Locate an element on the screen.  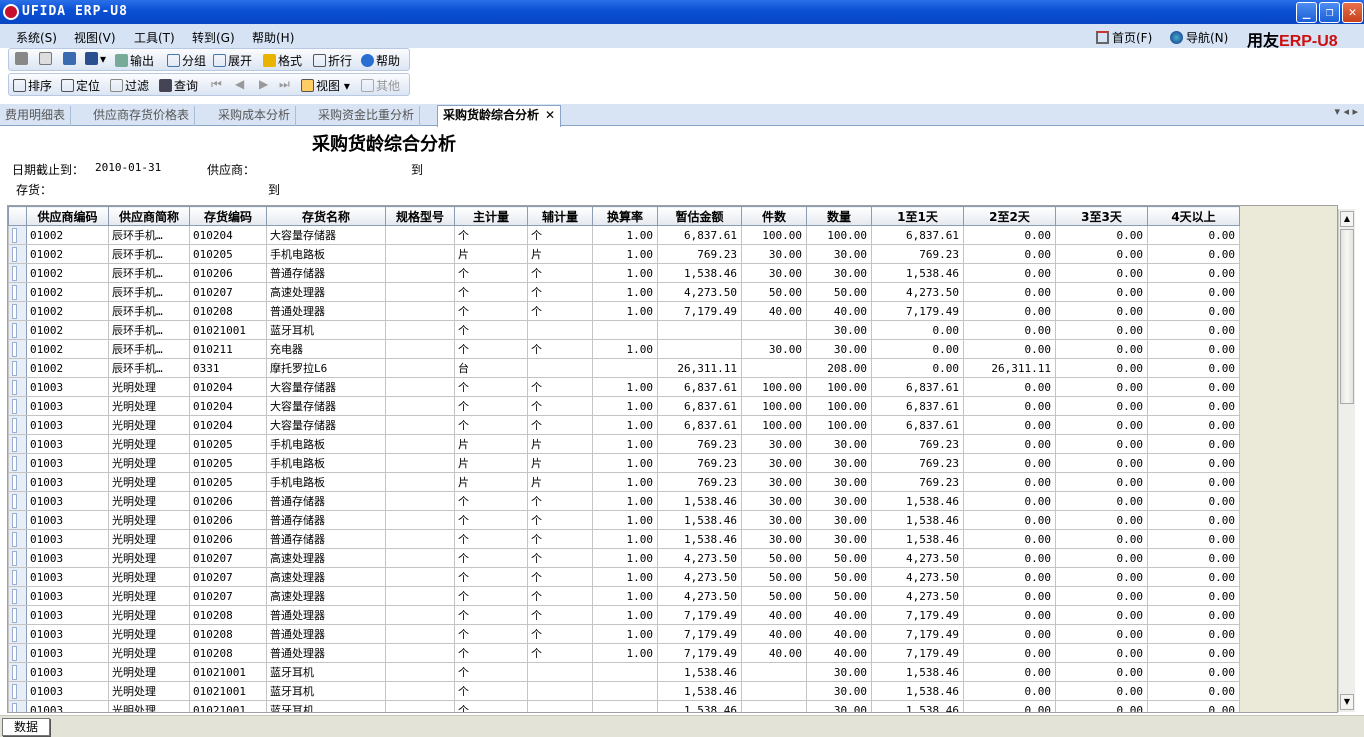
column-header: 3至3天 is located at coordinates (1101, 216).